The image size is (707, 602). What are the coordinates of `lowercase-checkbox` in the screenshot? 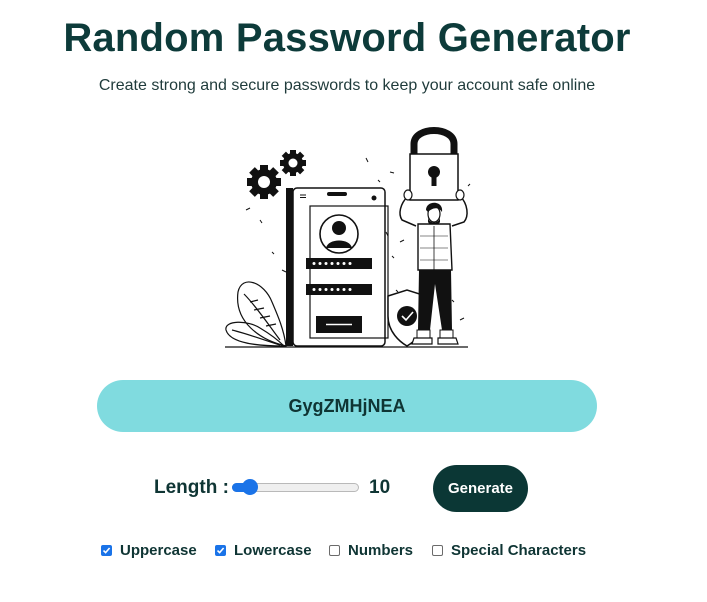 It's located at (220, 550).